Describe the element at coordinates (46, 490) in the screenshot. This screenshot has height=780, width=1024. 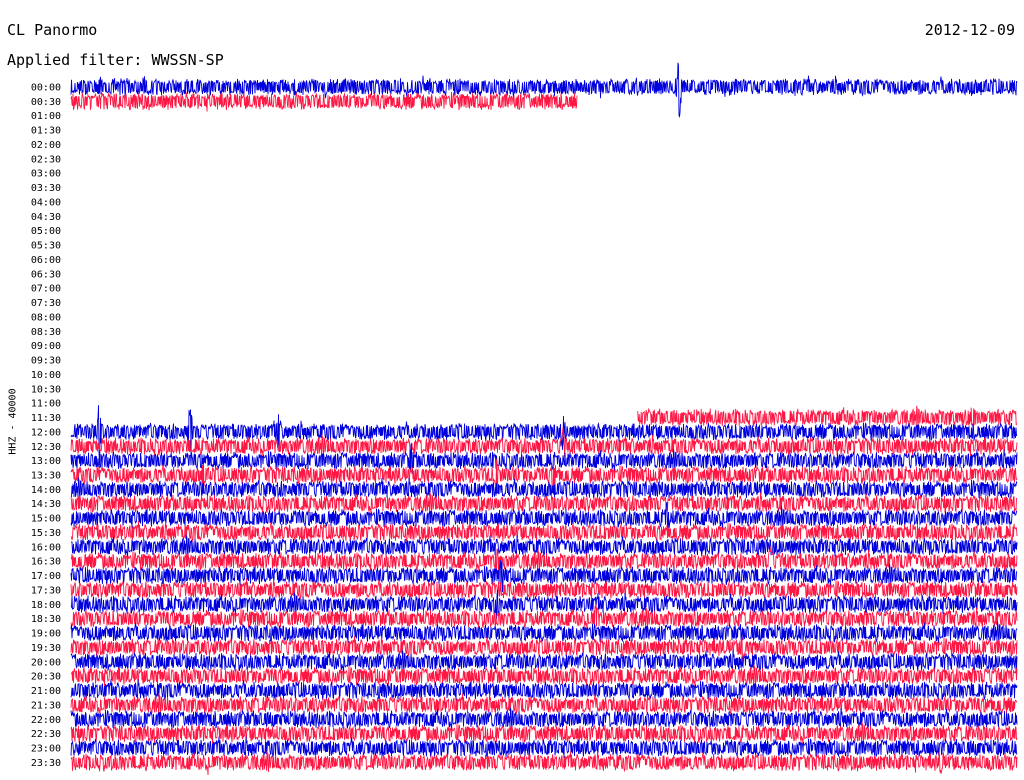
I see `tick-label: 14:00` at that location.